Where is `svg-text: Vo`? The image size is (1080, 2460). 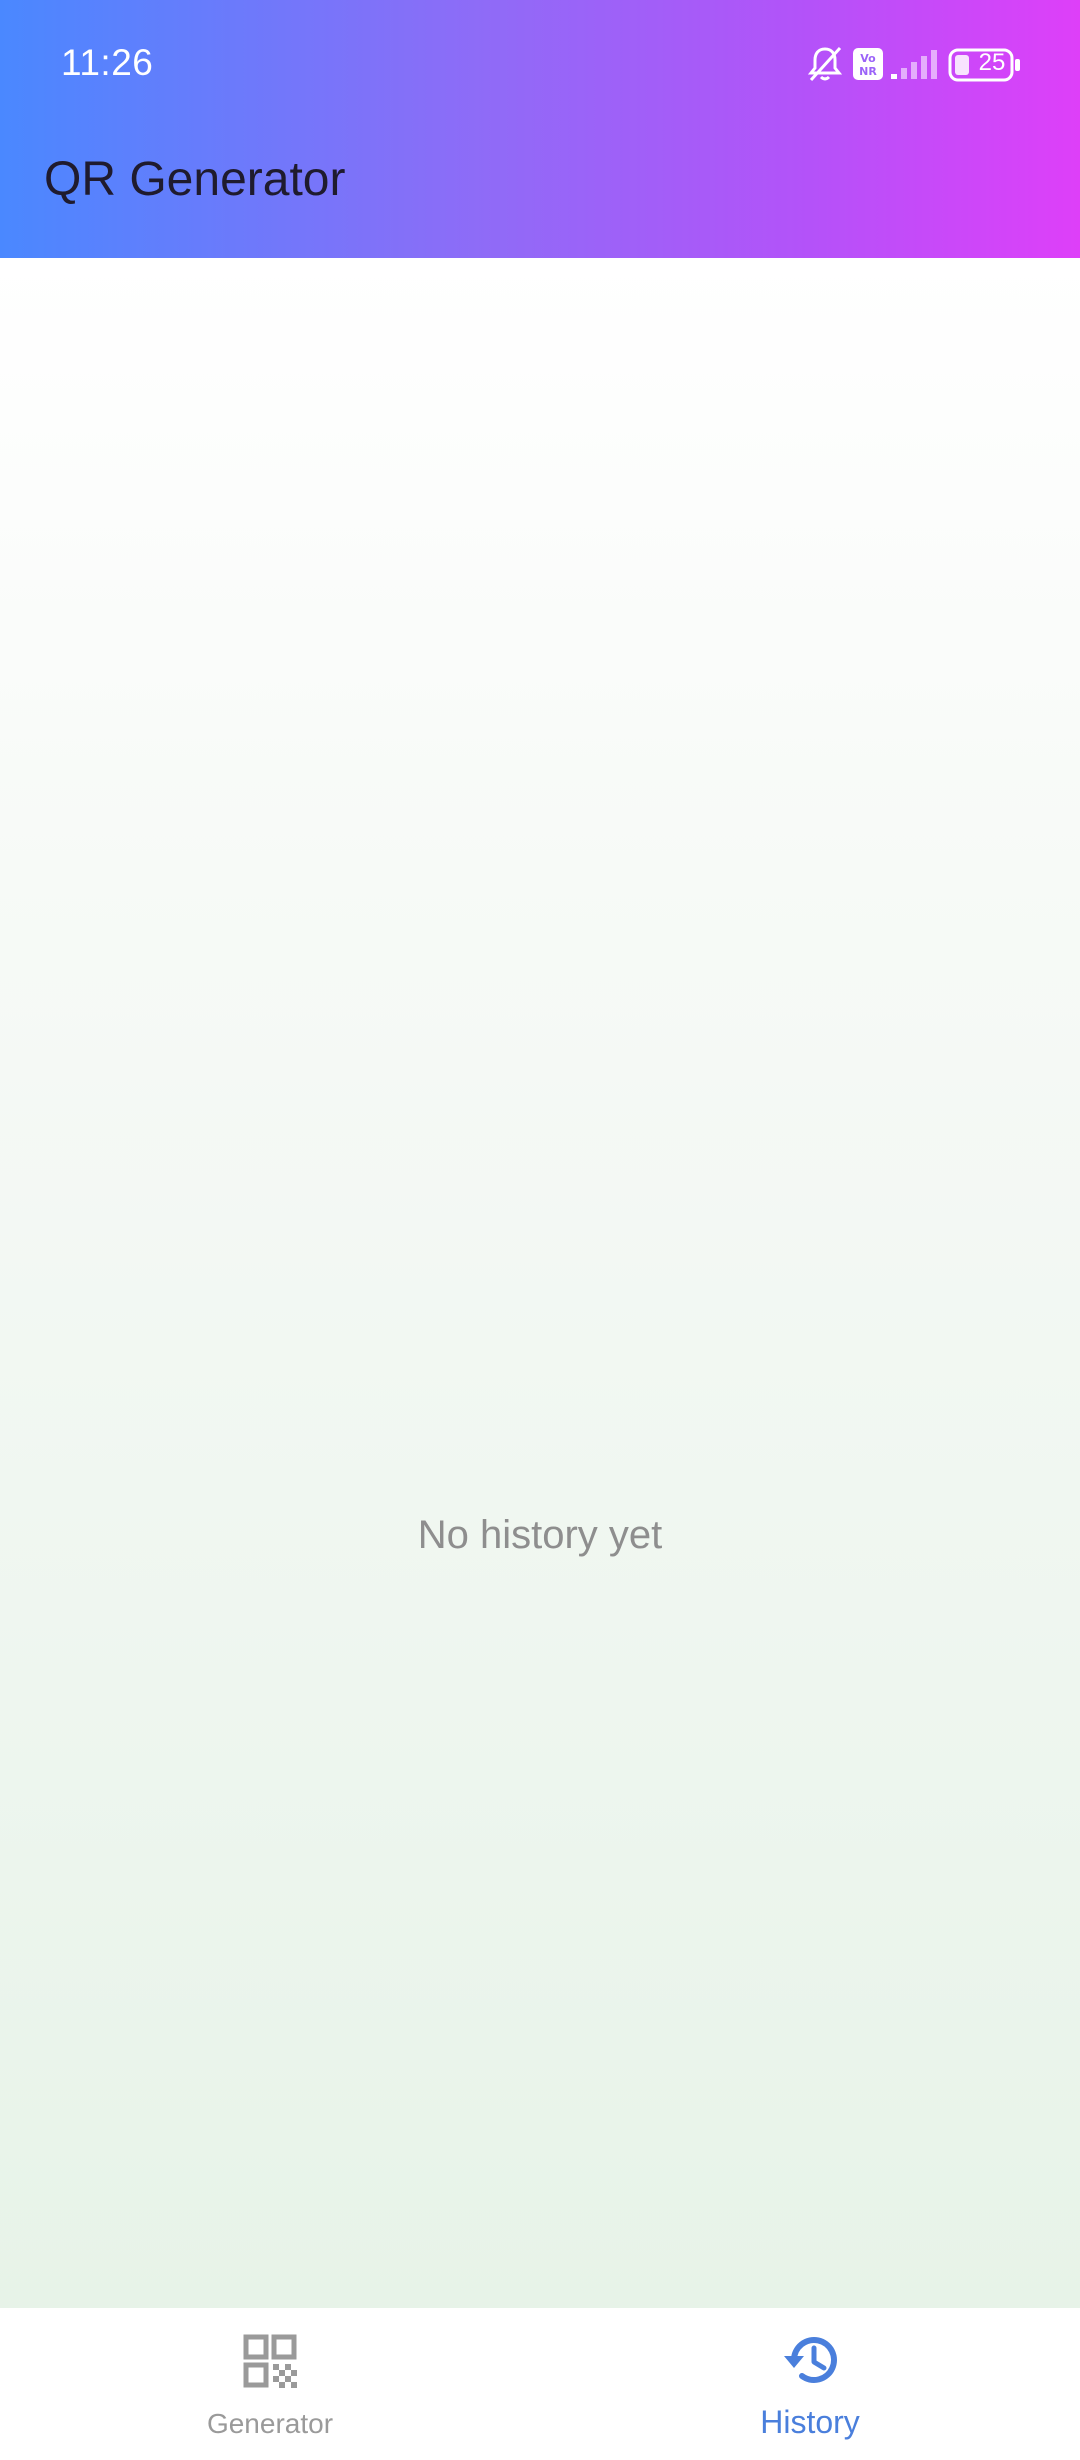
svg-text: Vo is located at coordinates (868, 58).